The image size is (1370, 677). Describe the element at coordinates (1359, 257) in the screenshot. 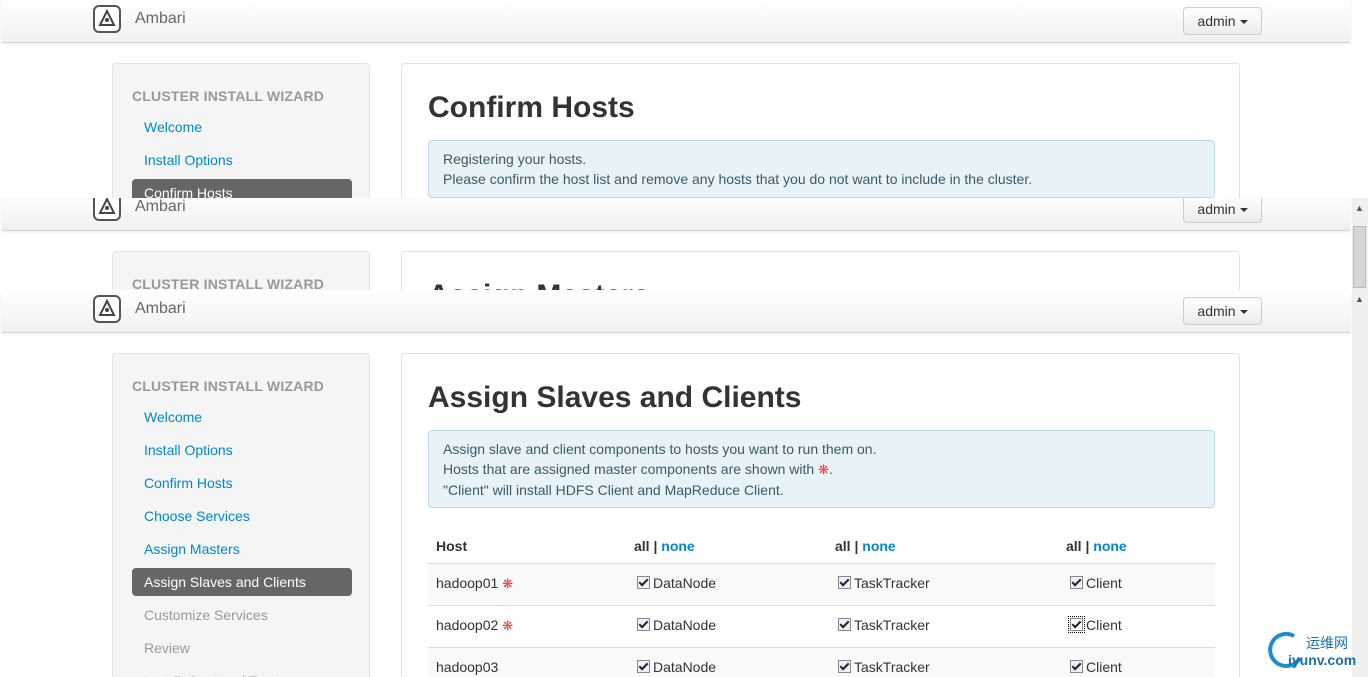

I see `scrollbar-thumb` at that location.